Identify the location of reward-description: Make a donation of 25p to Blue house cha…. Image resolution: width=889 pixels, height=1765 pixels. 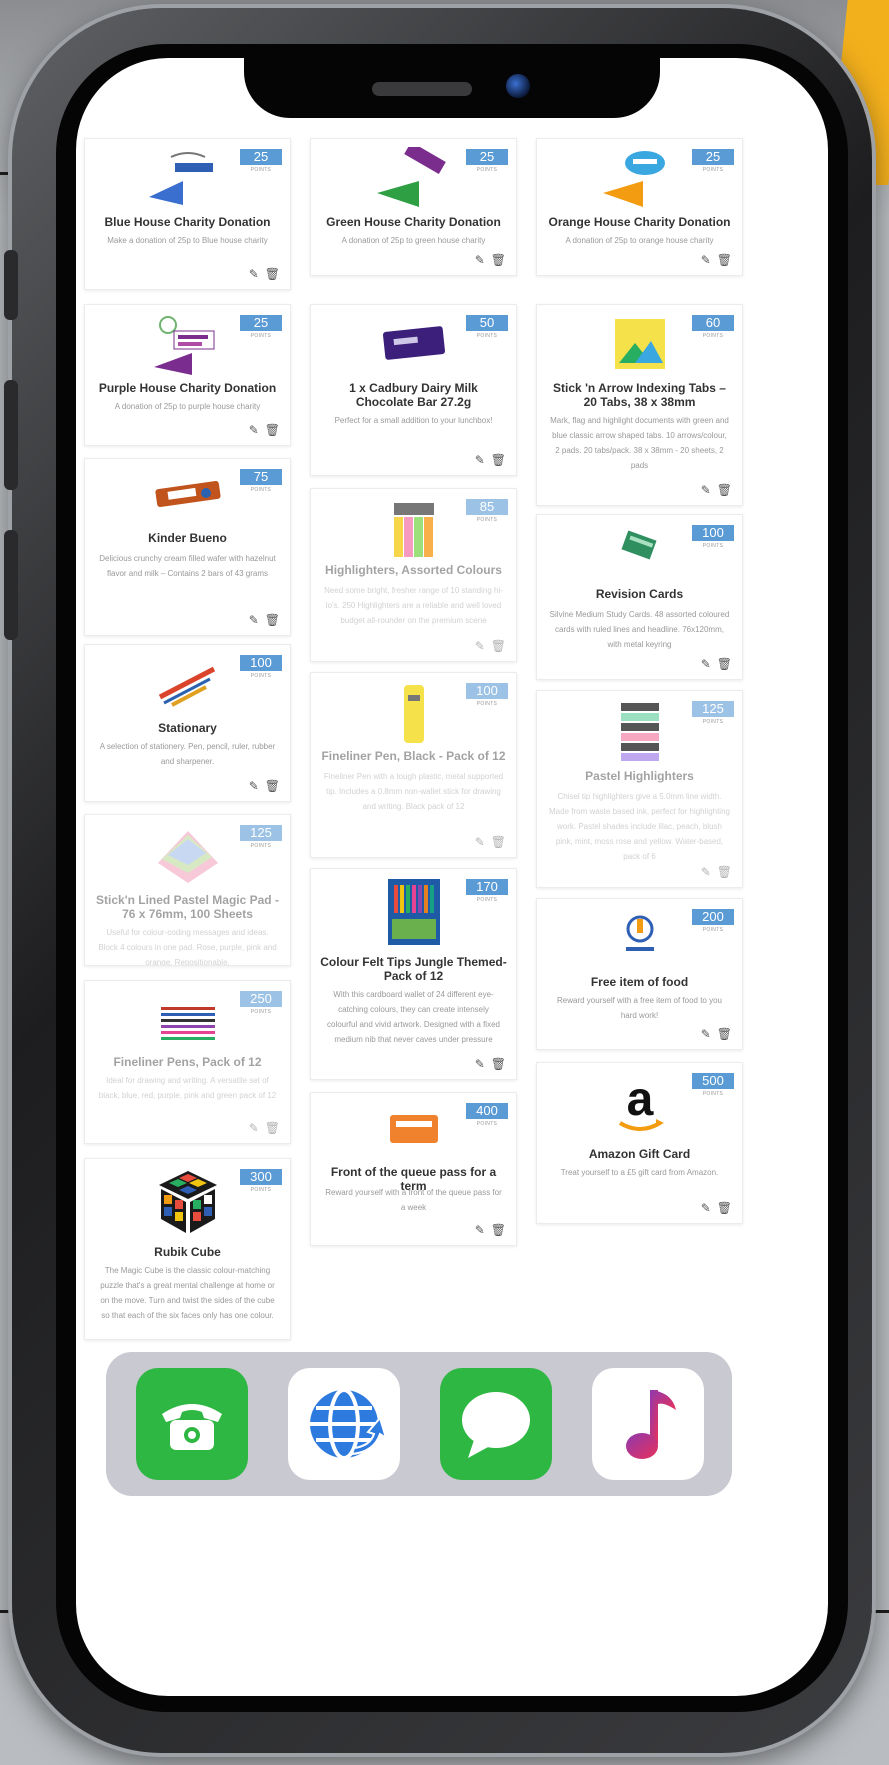
(187, 240).